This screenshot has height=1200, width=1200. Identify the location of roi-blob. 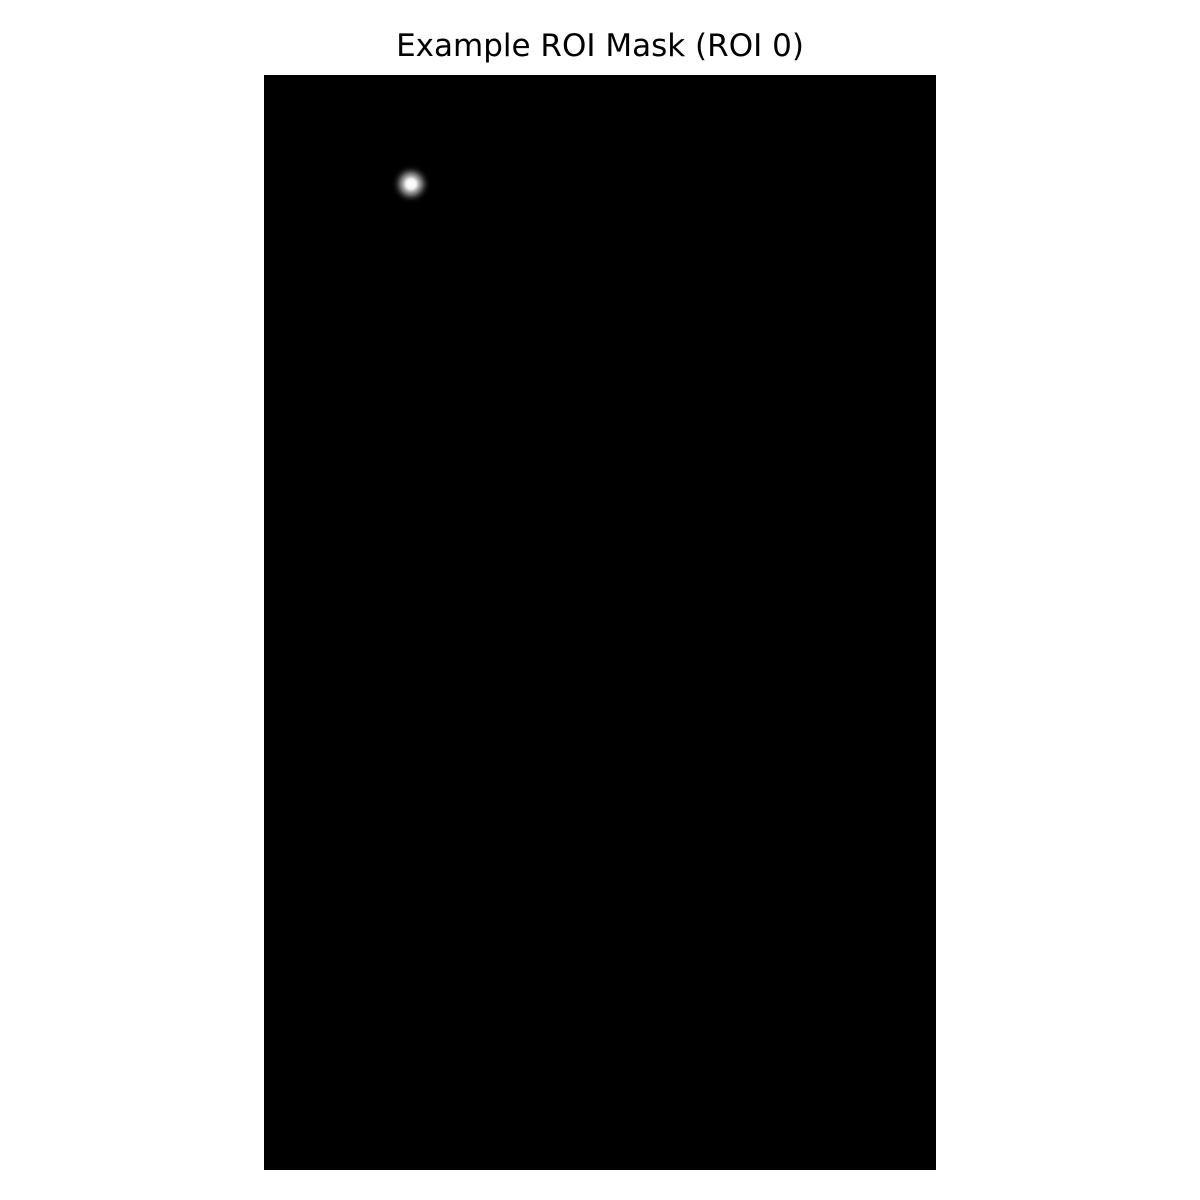
(411, 185).